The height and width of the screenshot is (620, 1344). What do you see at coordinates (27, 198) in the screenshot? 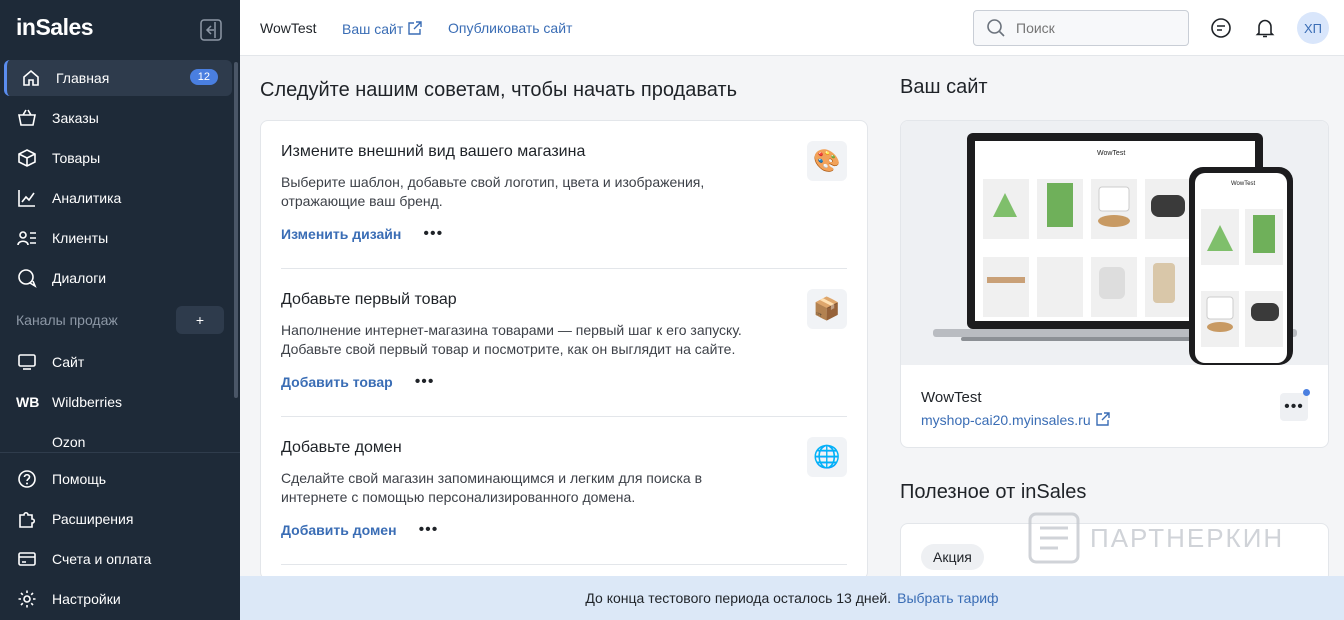
I see `chart-icon` at bounding box center [27, 198].